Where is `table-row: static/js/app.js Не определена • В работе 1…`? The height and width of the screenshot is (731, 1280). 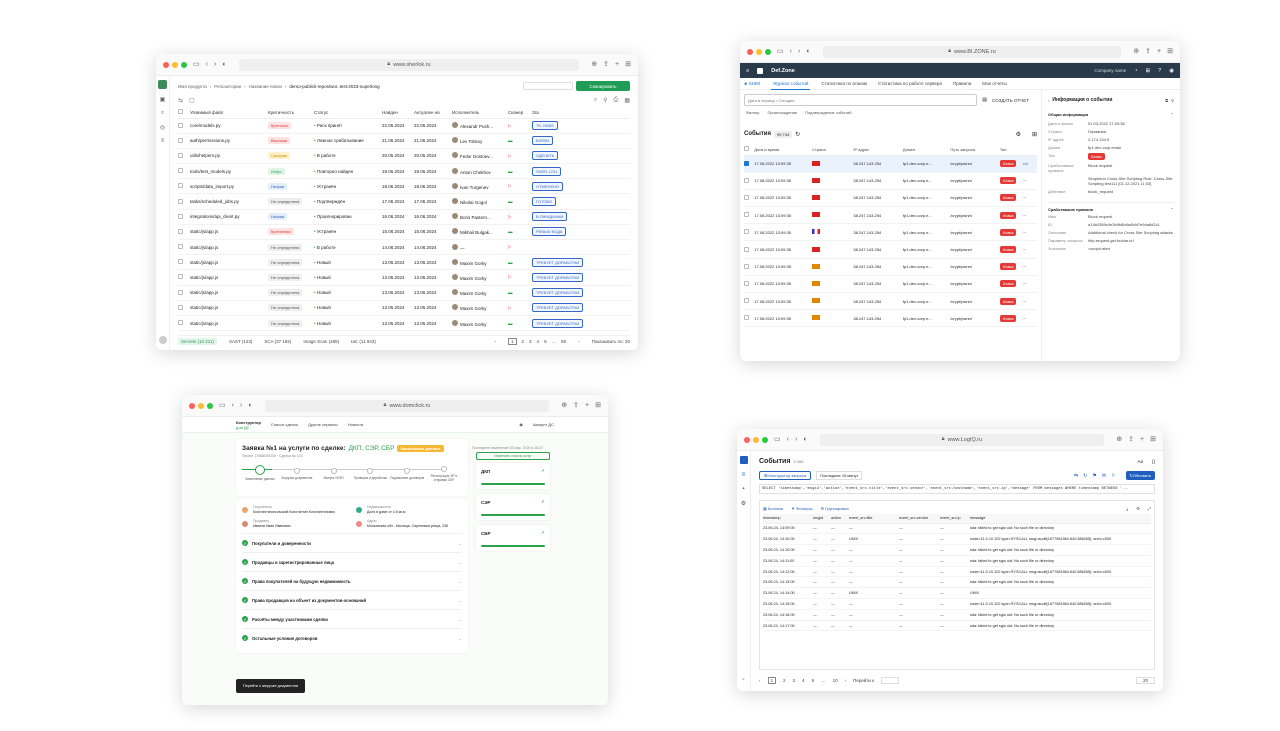
table-row: static/js/app.js Не определена • В работе 1… is located at coordinates (404, 247).